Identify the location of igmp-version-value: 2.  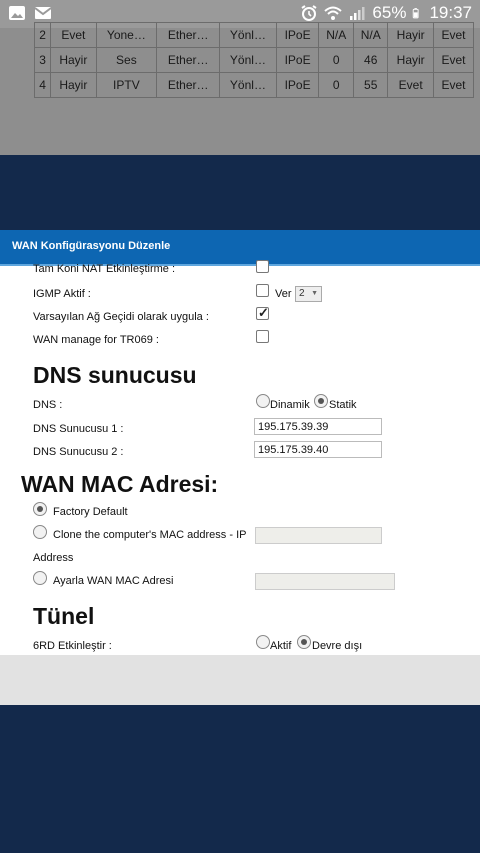
(302, 293).